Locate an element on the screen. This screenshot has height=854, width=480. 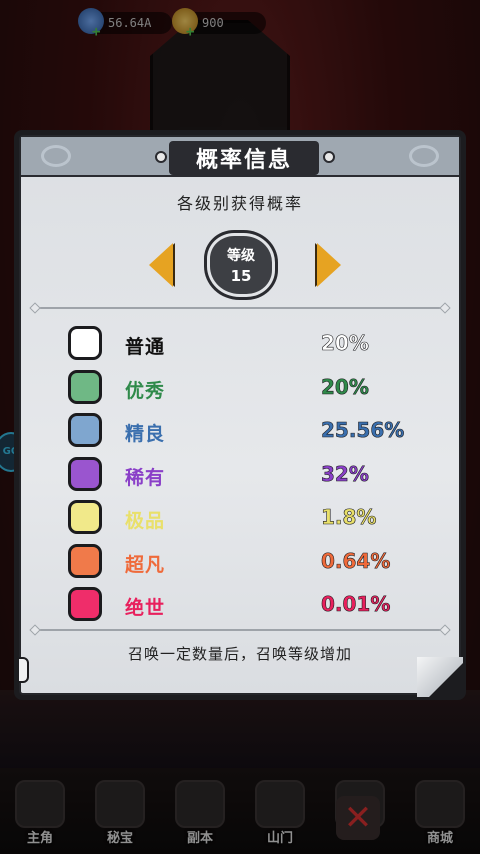
list-item: 极品 1.8% is located at coordinates (240, 518).